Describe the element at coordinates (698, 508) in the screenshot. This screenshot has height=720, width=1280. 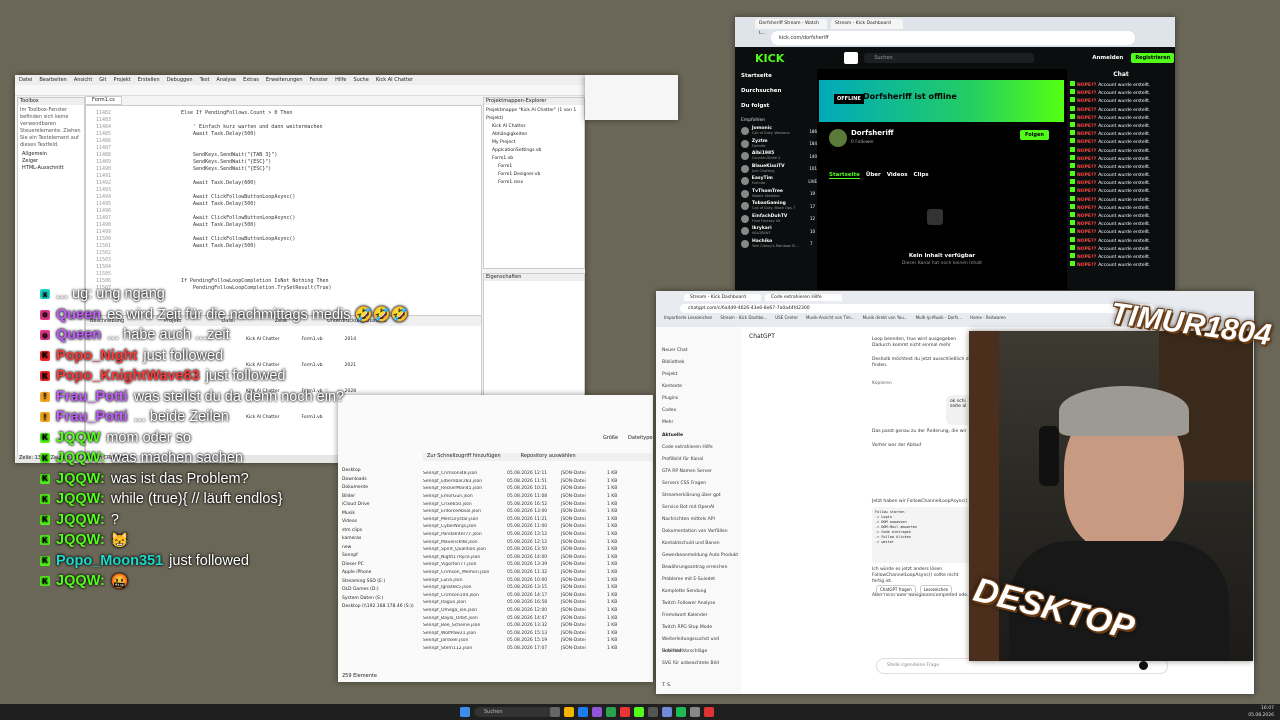
I see `gpt-recent-item: Service Bot mit OpenAI` at that location.